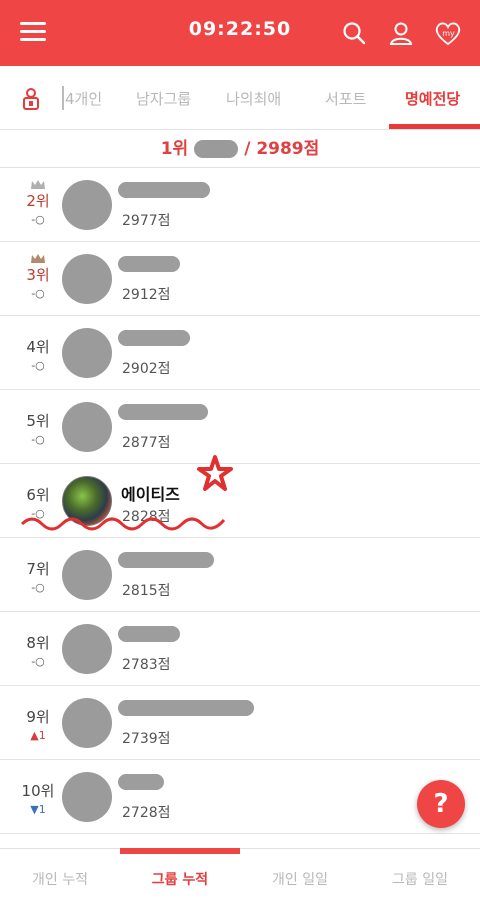  Describe the element at coordinates (420, 879) in the screenshot. I see `nav-group-daily: 그룹 일일` at that location.